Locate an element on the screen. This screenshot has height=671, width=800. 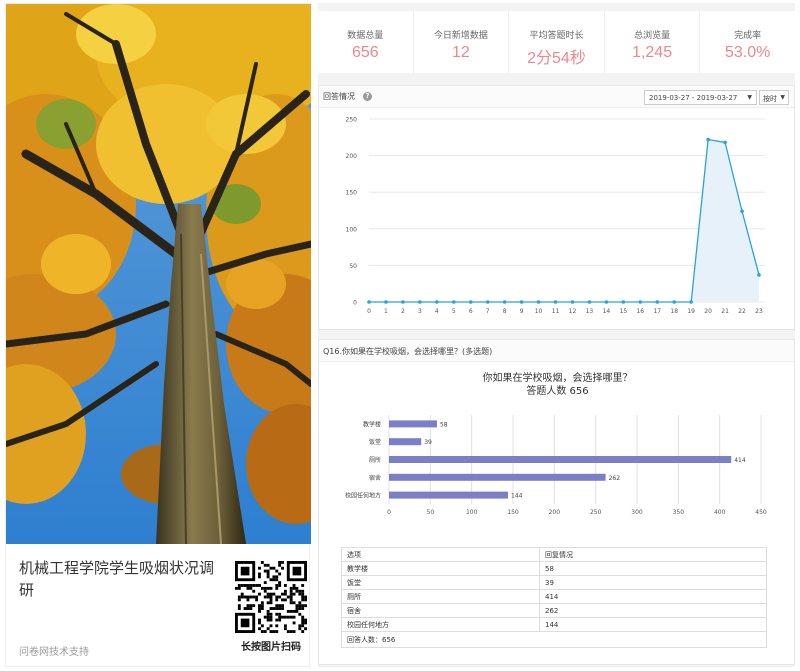
table-row: 厕所 414 is located at coordinates (554, 596).